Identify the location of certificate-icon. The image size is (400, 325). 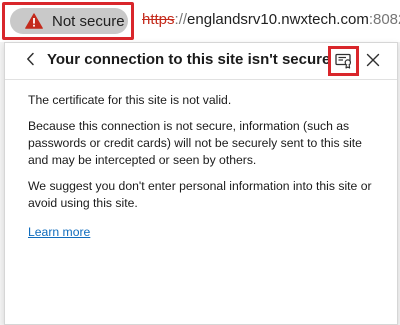
(343, 61).